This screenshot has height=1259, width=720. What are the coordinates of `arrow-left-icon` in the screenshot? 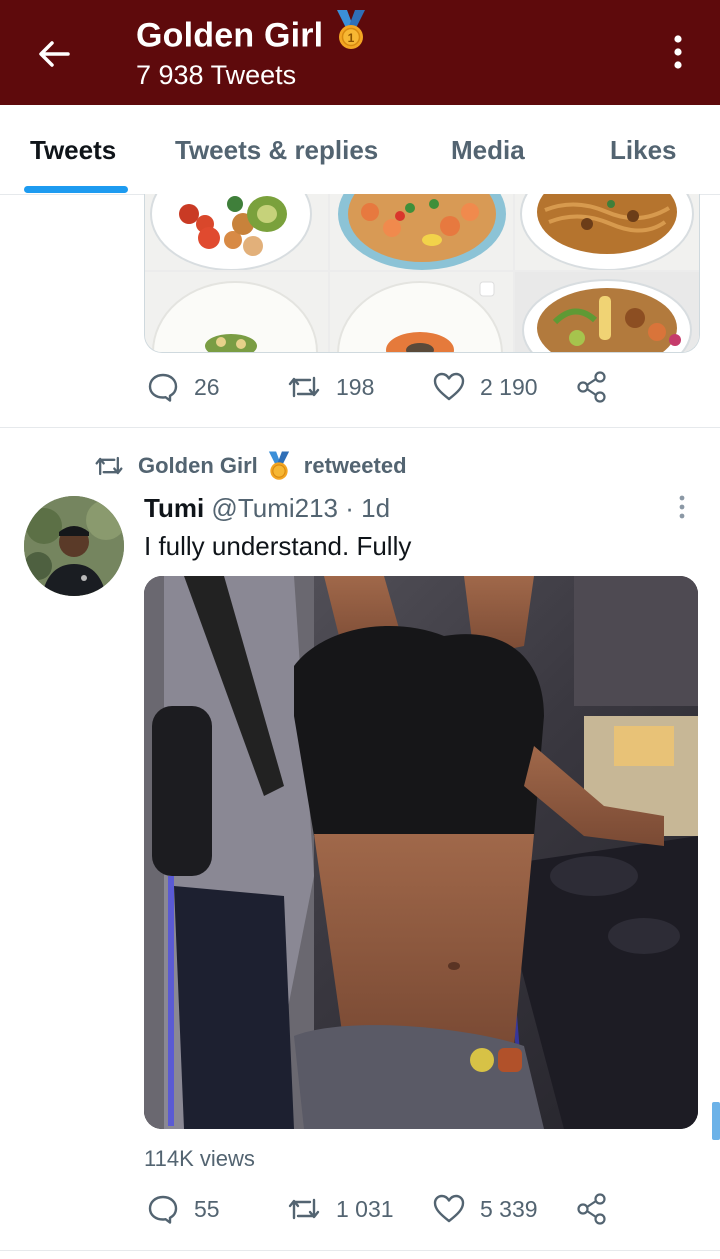 It's located at (54, 54).